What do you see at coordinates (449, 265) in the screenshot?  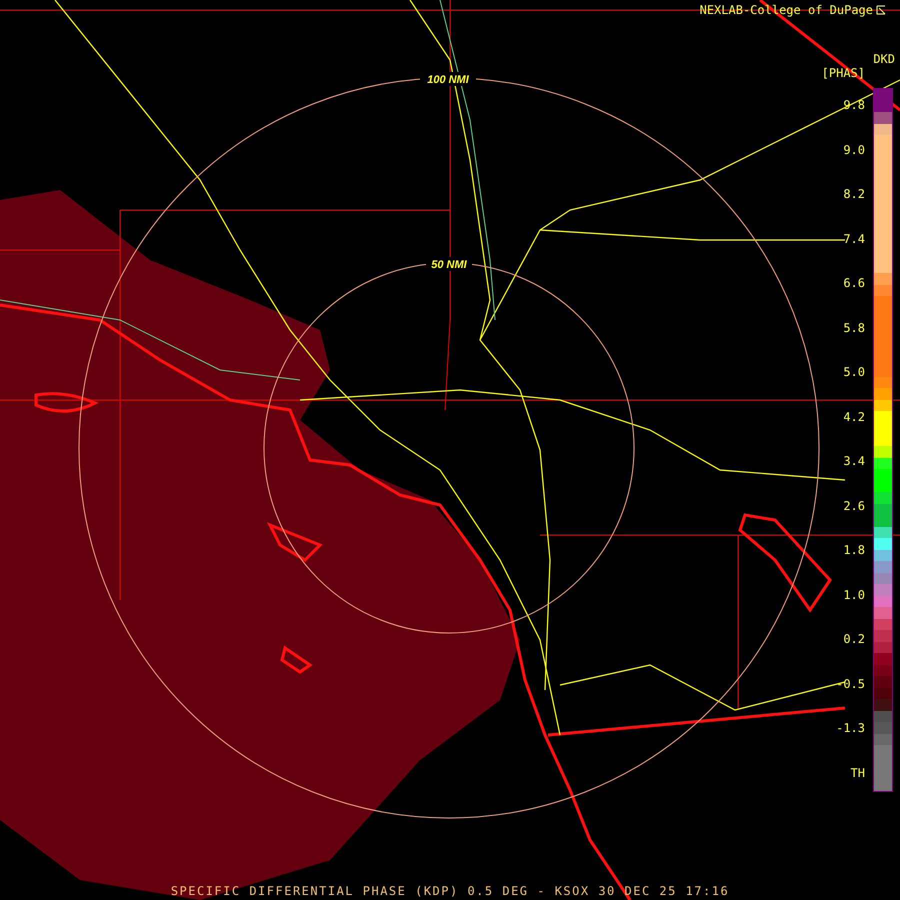 I see `range-ring-label: 50 NMI` at bounding box center [449, 265].